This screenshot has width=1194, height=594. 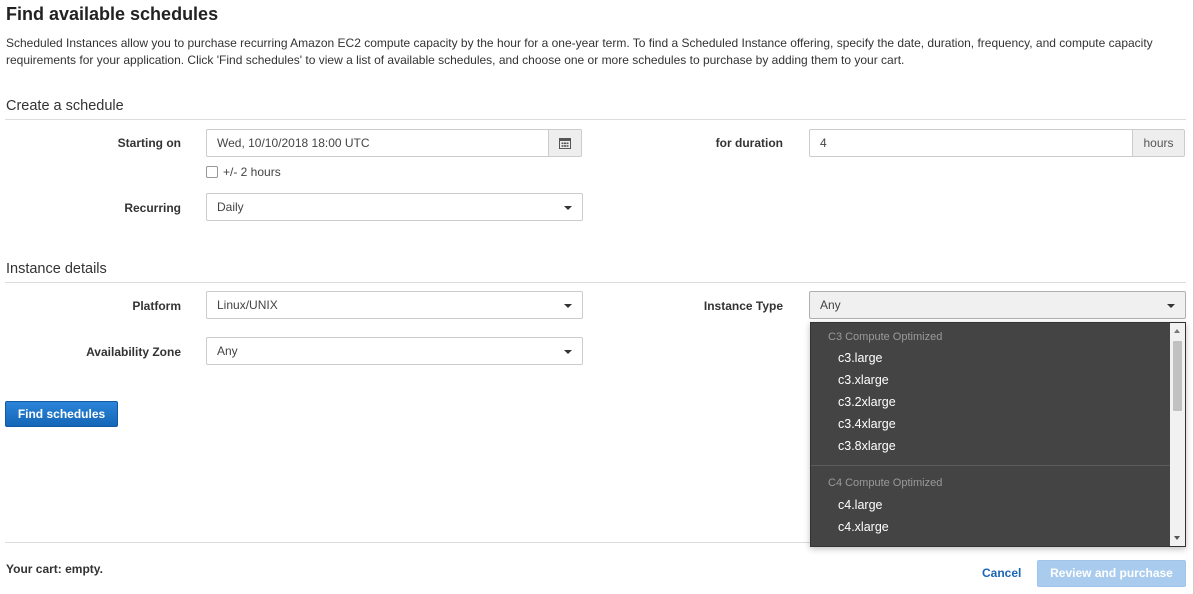 What do you see at coordinates (230, 207) in the screenshot?
I see `recurring-select-value: Daily` at bounding box center [230, 207].